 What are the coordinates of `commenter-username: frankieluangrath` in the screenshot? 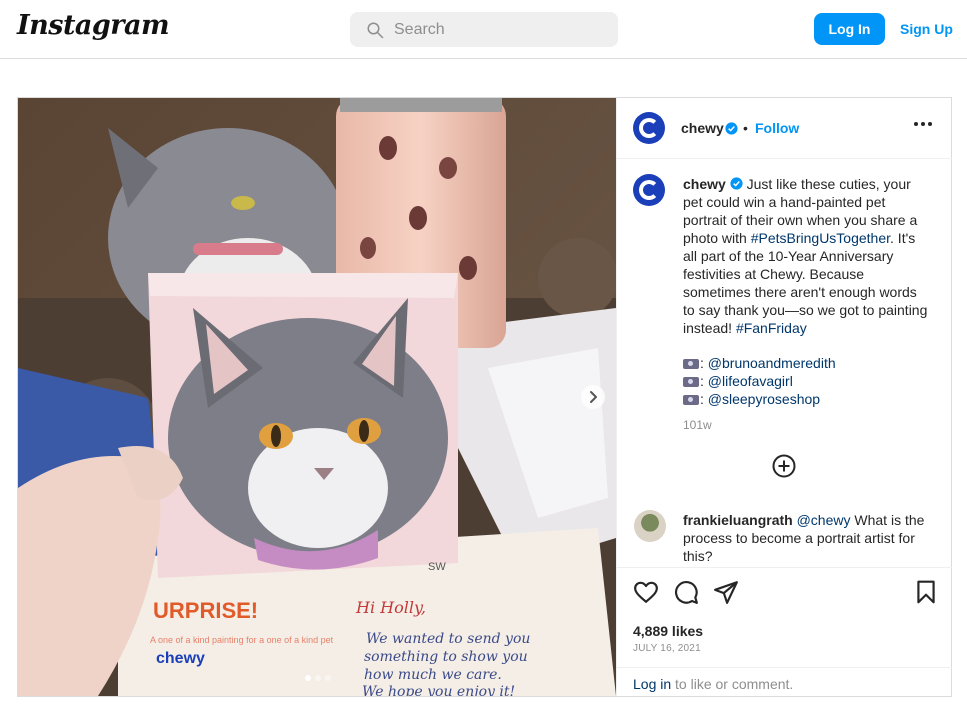 It's located at (738, 520).